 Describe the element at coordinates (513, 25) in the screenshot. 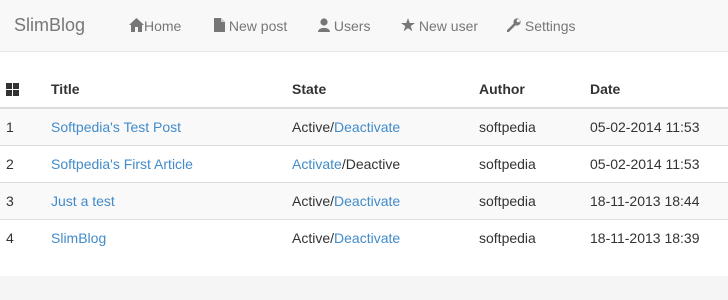

I see `wrench-icon` at that location.